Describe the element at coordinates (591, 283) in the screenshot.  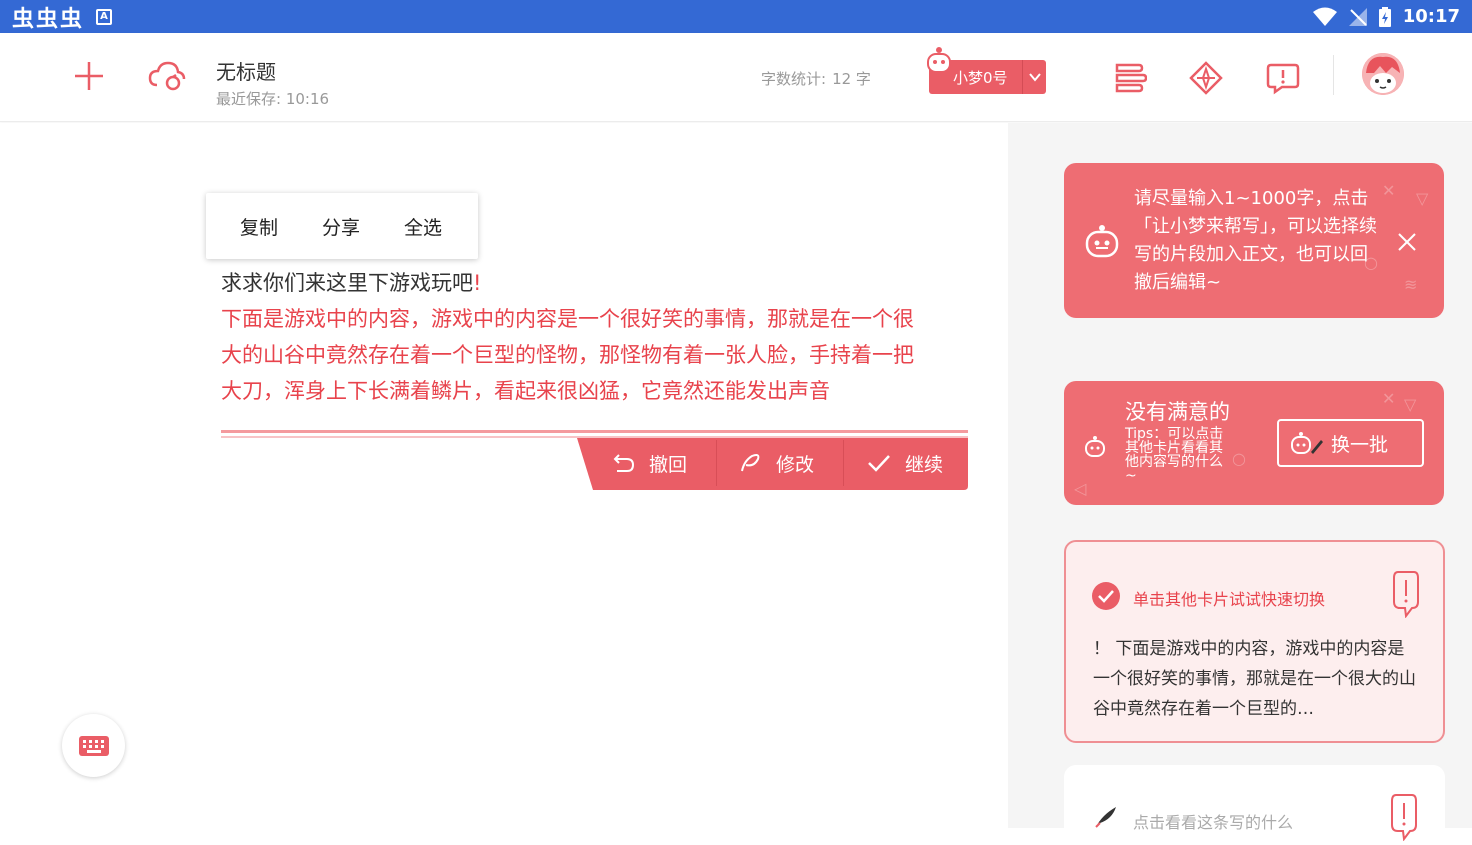
I see `user-text-line: 求求你们来这里下游戏玩吧!` at that location.